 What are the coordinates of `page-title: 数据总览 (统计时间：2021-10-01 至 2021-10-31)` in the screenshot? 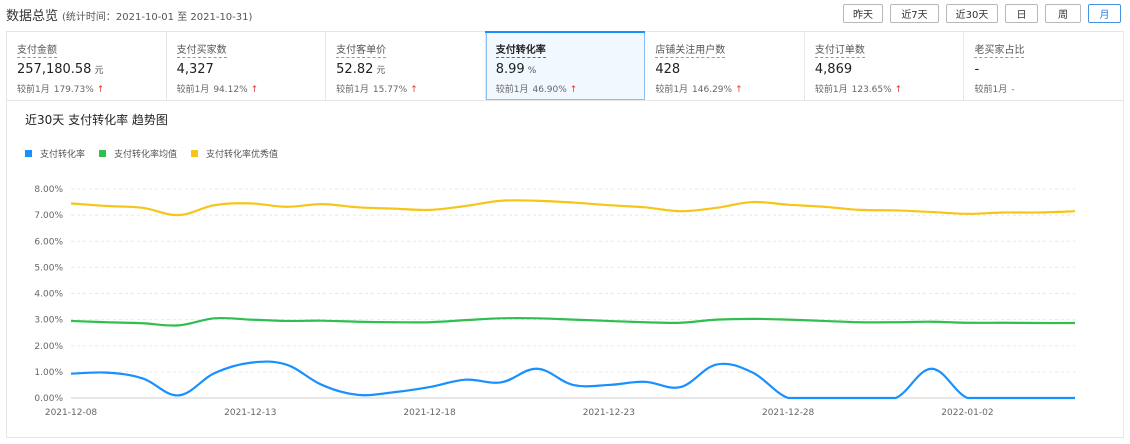 It's located at (129, 14).